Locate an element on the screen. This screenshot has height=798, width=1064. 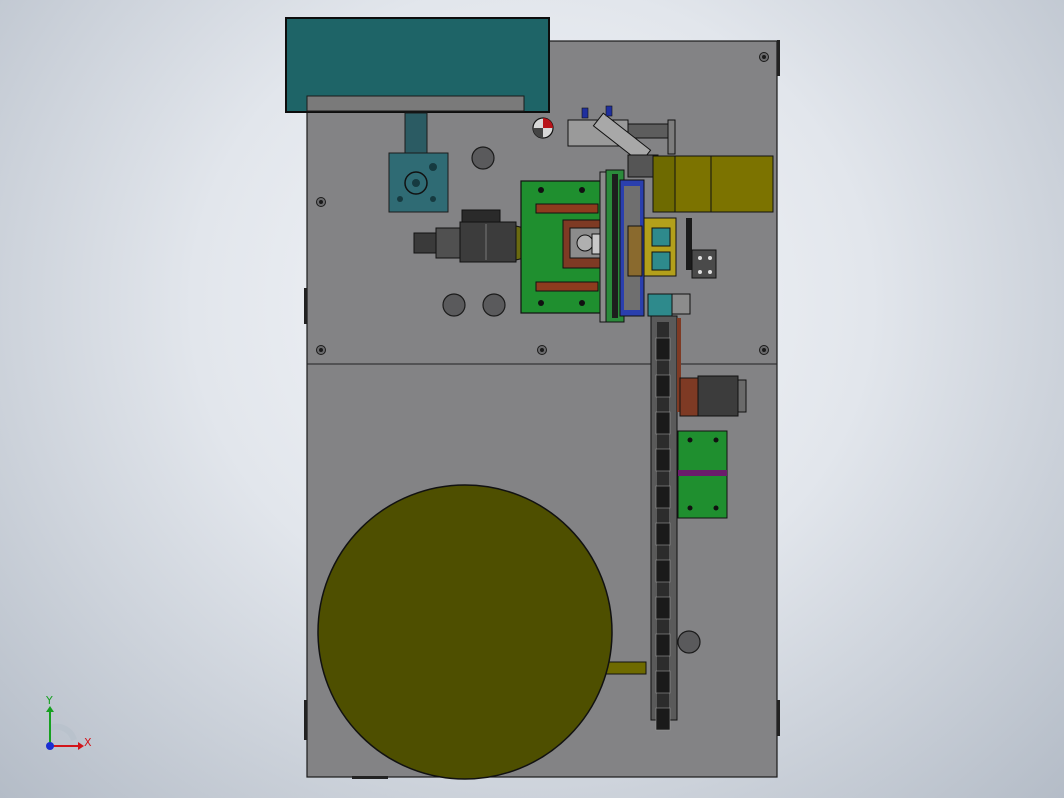
z-axis-dot is located at coordinates (50, 746).